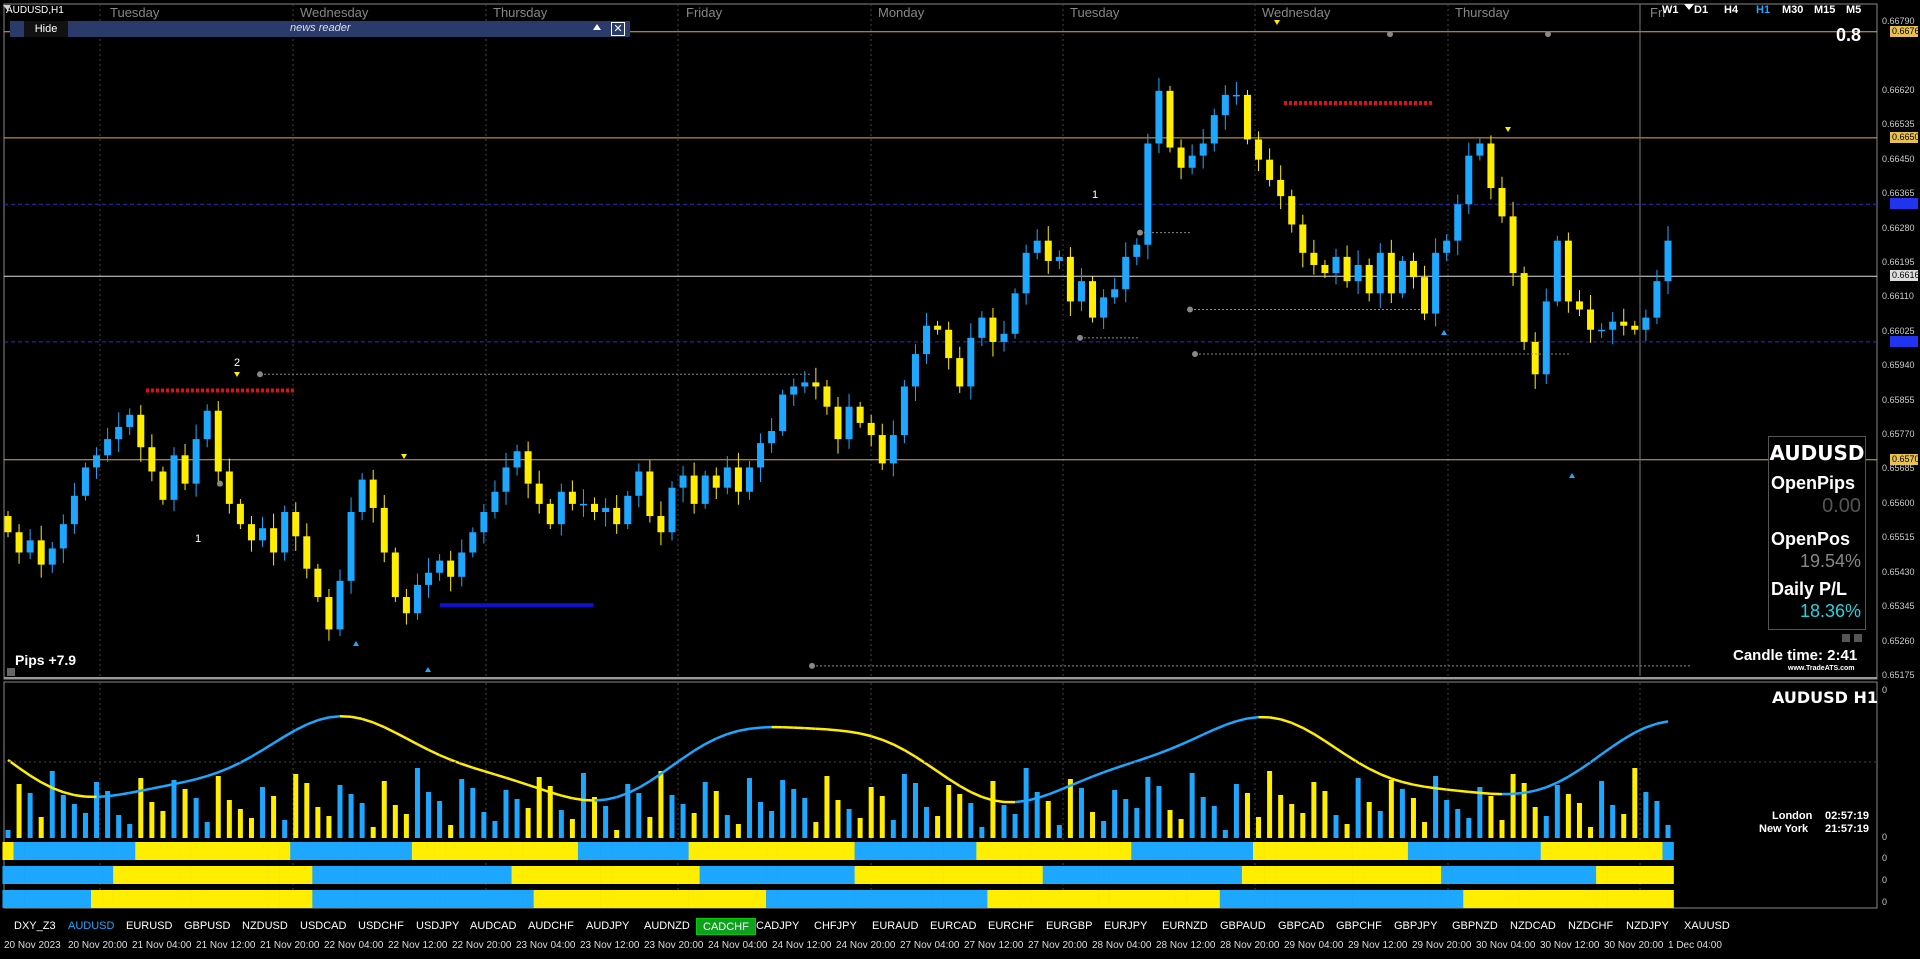 The height and width of the screenshot is (959, 1920). Describe the element at coordinates (1689, 7) in the screenshot. I see `timeframe-menu-icon` at that location.